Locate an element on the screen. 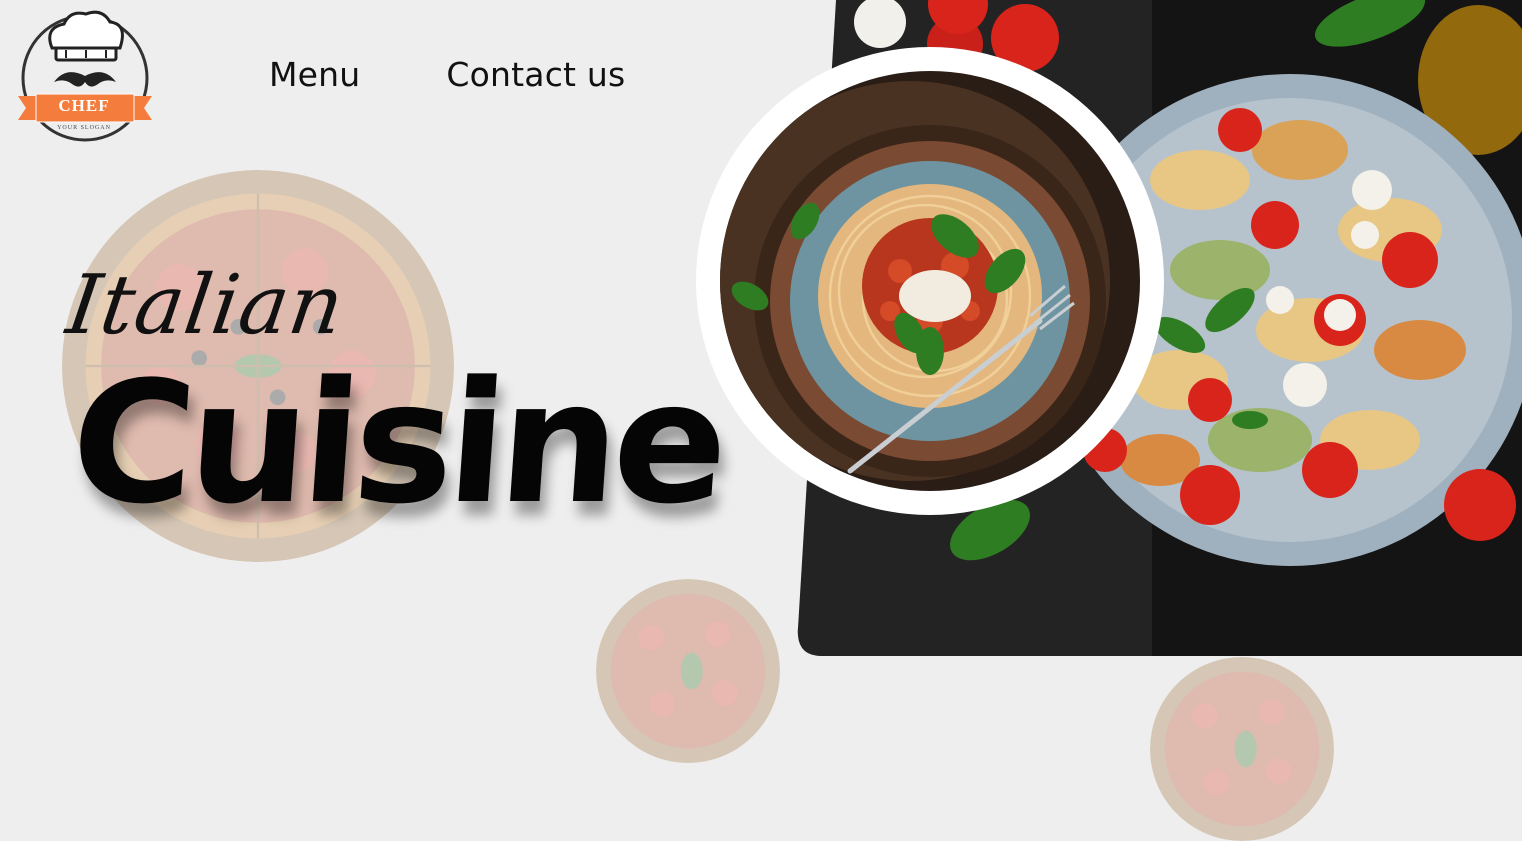 This screenshot has height=841, width=1522. spaghetti-plate-image is located at coordinates (930, 281).